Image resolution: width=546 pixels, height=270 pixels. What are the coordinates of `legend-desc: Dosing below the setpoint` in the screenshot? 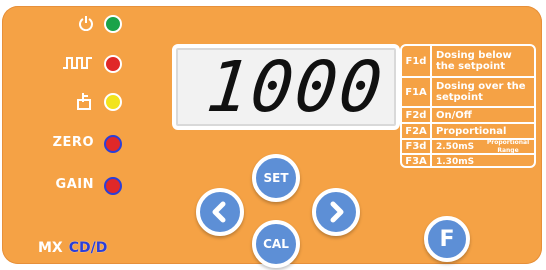 It's located at (474, 61).